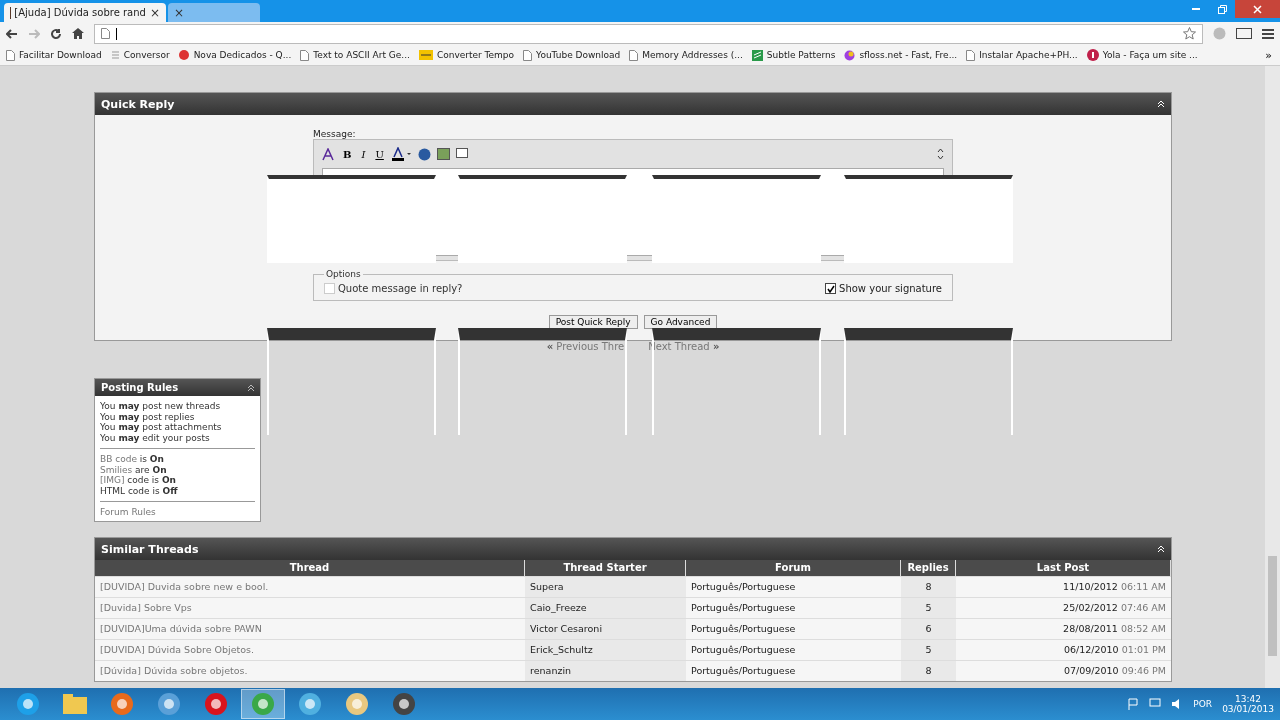 The width and height of the screenshot is (1280, 720). Describe the element at coordinates (1063, 568) in the screenshot. I see `column-header: Last Post` at that location.